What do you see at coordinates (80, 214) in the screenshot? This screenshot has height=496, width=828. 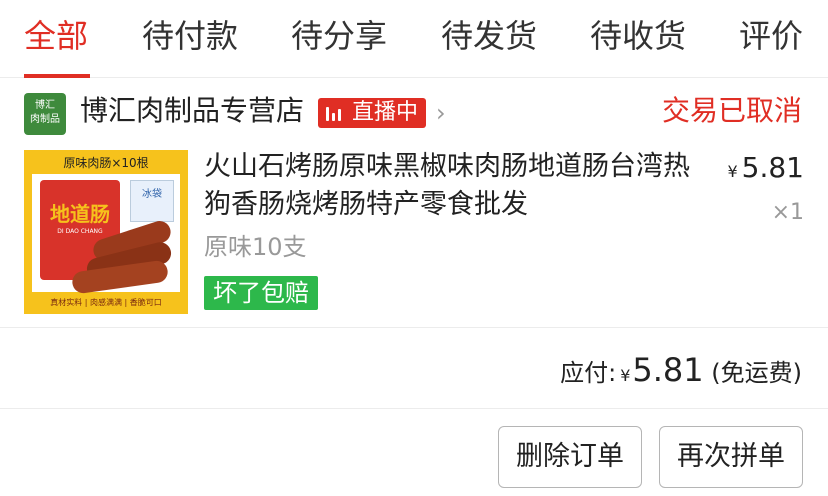 I see `thumb-package-title: 地道肠` at bounding box center [80, 214].